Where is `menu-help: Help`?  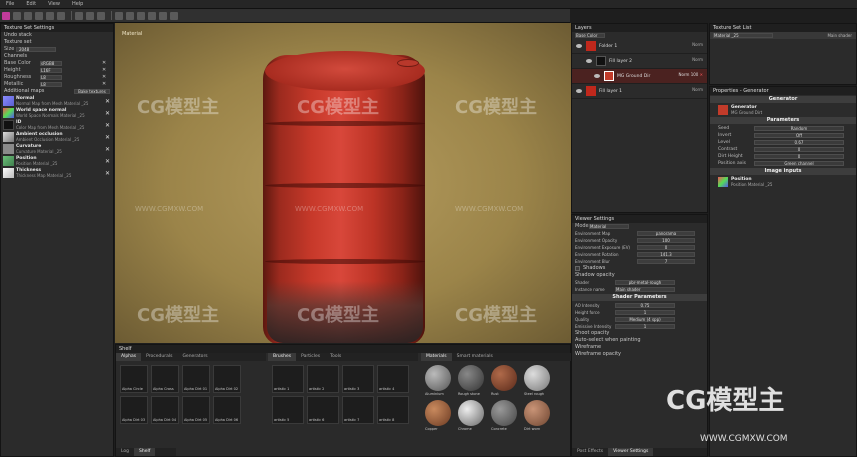
menu-help: Help is located at coordinates (77, 4).